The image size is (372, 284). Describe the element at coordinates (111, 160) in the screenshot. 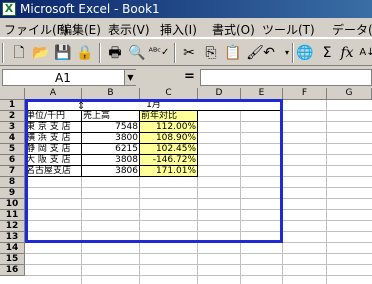

I see `sales-cell: 3808` at that location.